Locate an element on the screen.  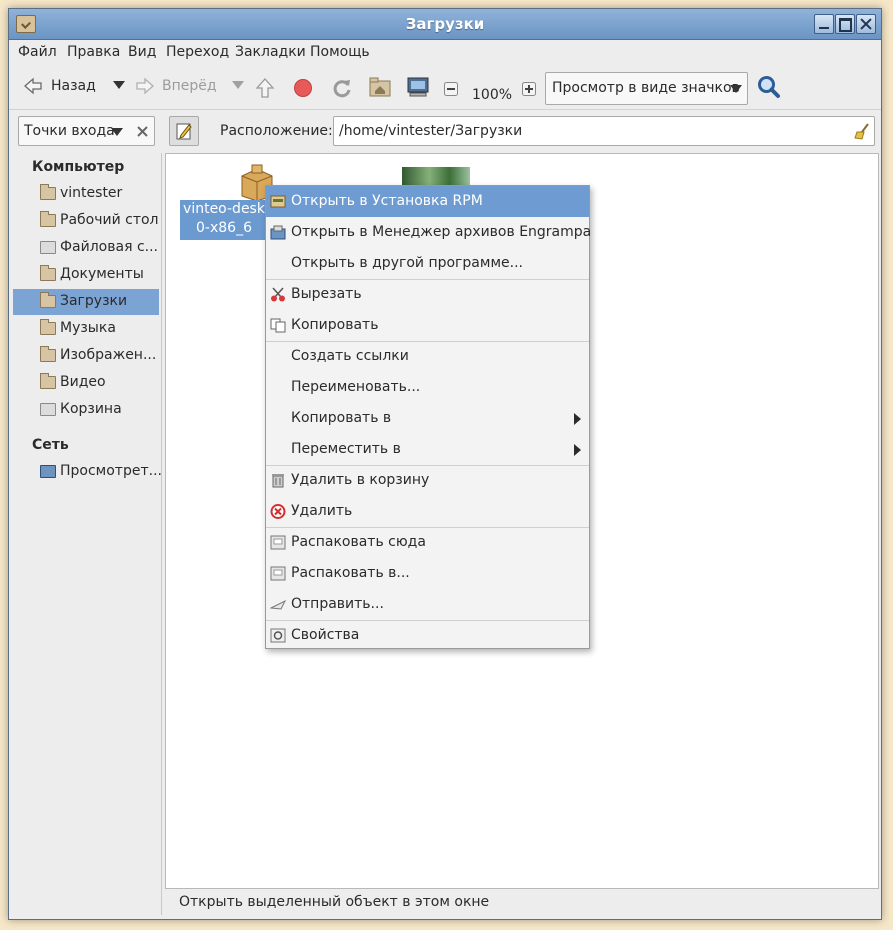
close-button is located at coordinates (866, 24).